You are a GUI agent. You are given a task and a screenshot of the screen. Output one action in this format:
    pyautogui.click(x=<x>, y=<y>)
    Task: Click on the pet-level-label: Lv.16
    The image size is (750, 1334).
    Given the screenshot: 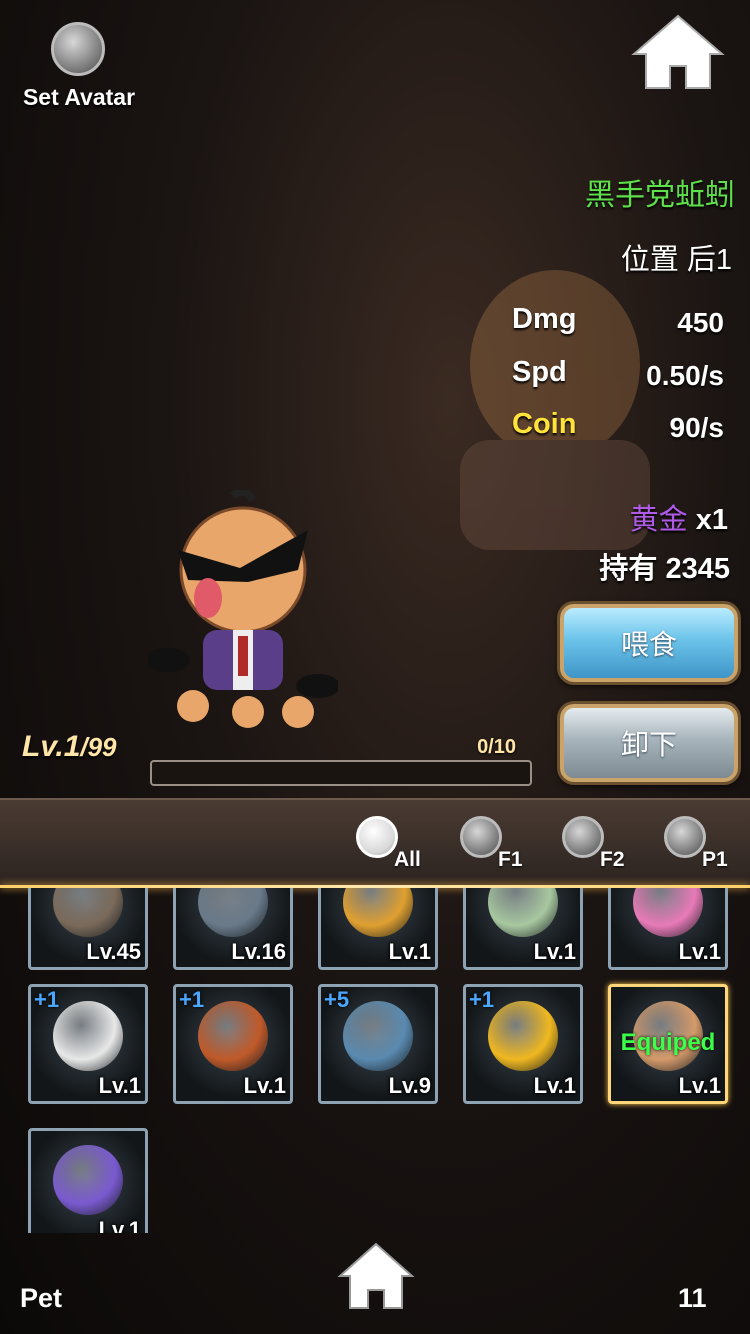 What is the action you would take?
    pyautogui.click(x=258, y=951)
    